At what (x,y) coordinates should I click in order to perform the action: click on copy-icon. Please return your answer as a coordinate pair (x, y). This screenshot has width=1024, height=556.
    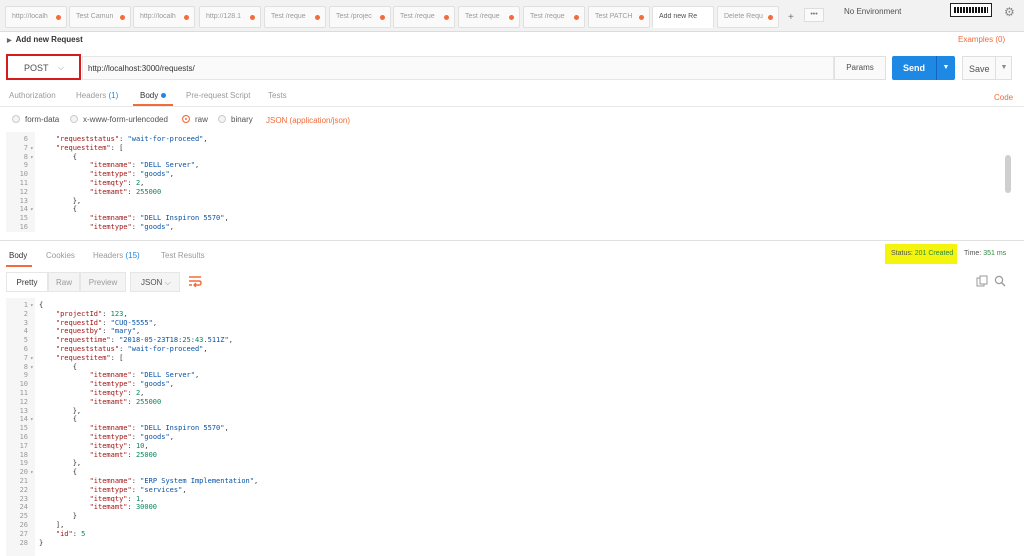
    Looking at the image, I should click on (982, 281).